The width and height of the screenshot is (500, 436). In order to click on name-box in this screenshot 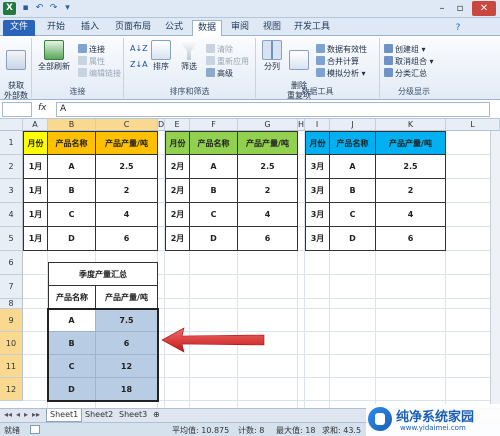, I will do `click(17, 109)`.